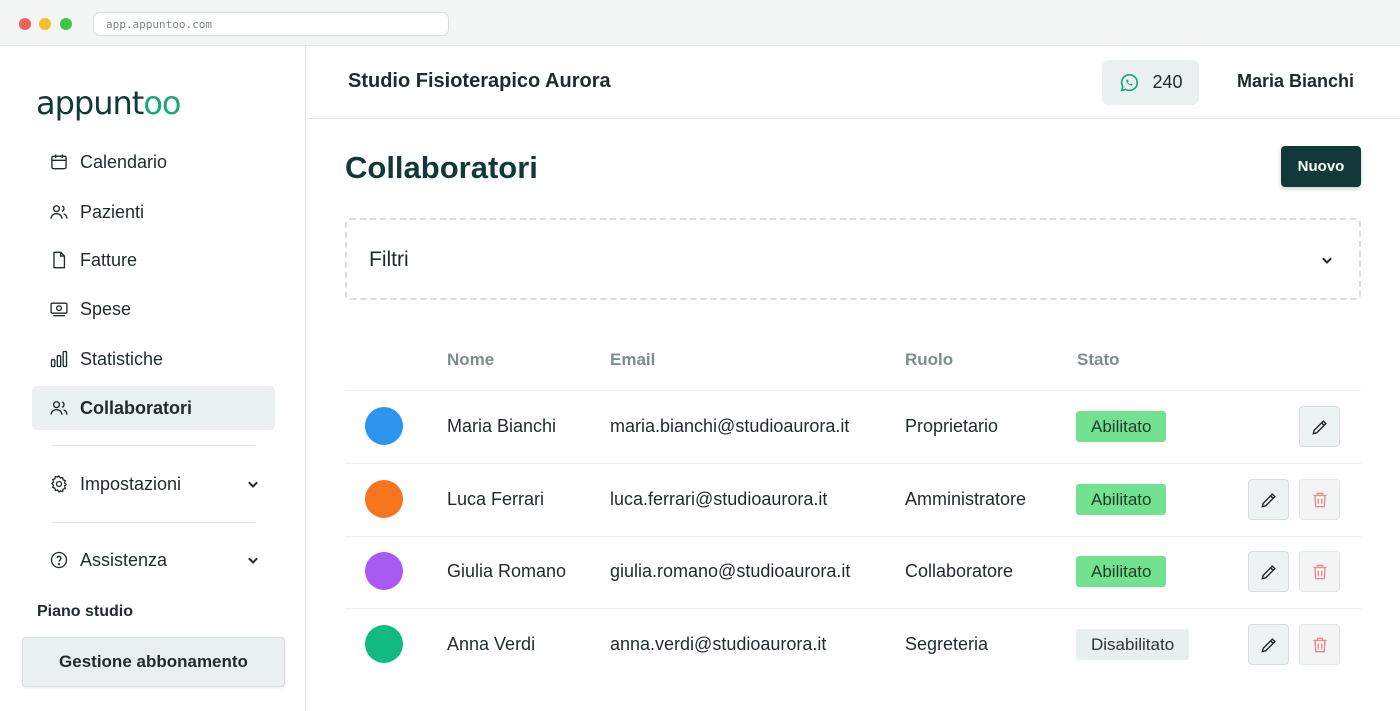  What do you see at coordinates (124, 559) in the screenshot?
I see `sidebar-item-label: Assistenza` at bounding box center [124, 559].